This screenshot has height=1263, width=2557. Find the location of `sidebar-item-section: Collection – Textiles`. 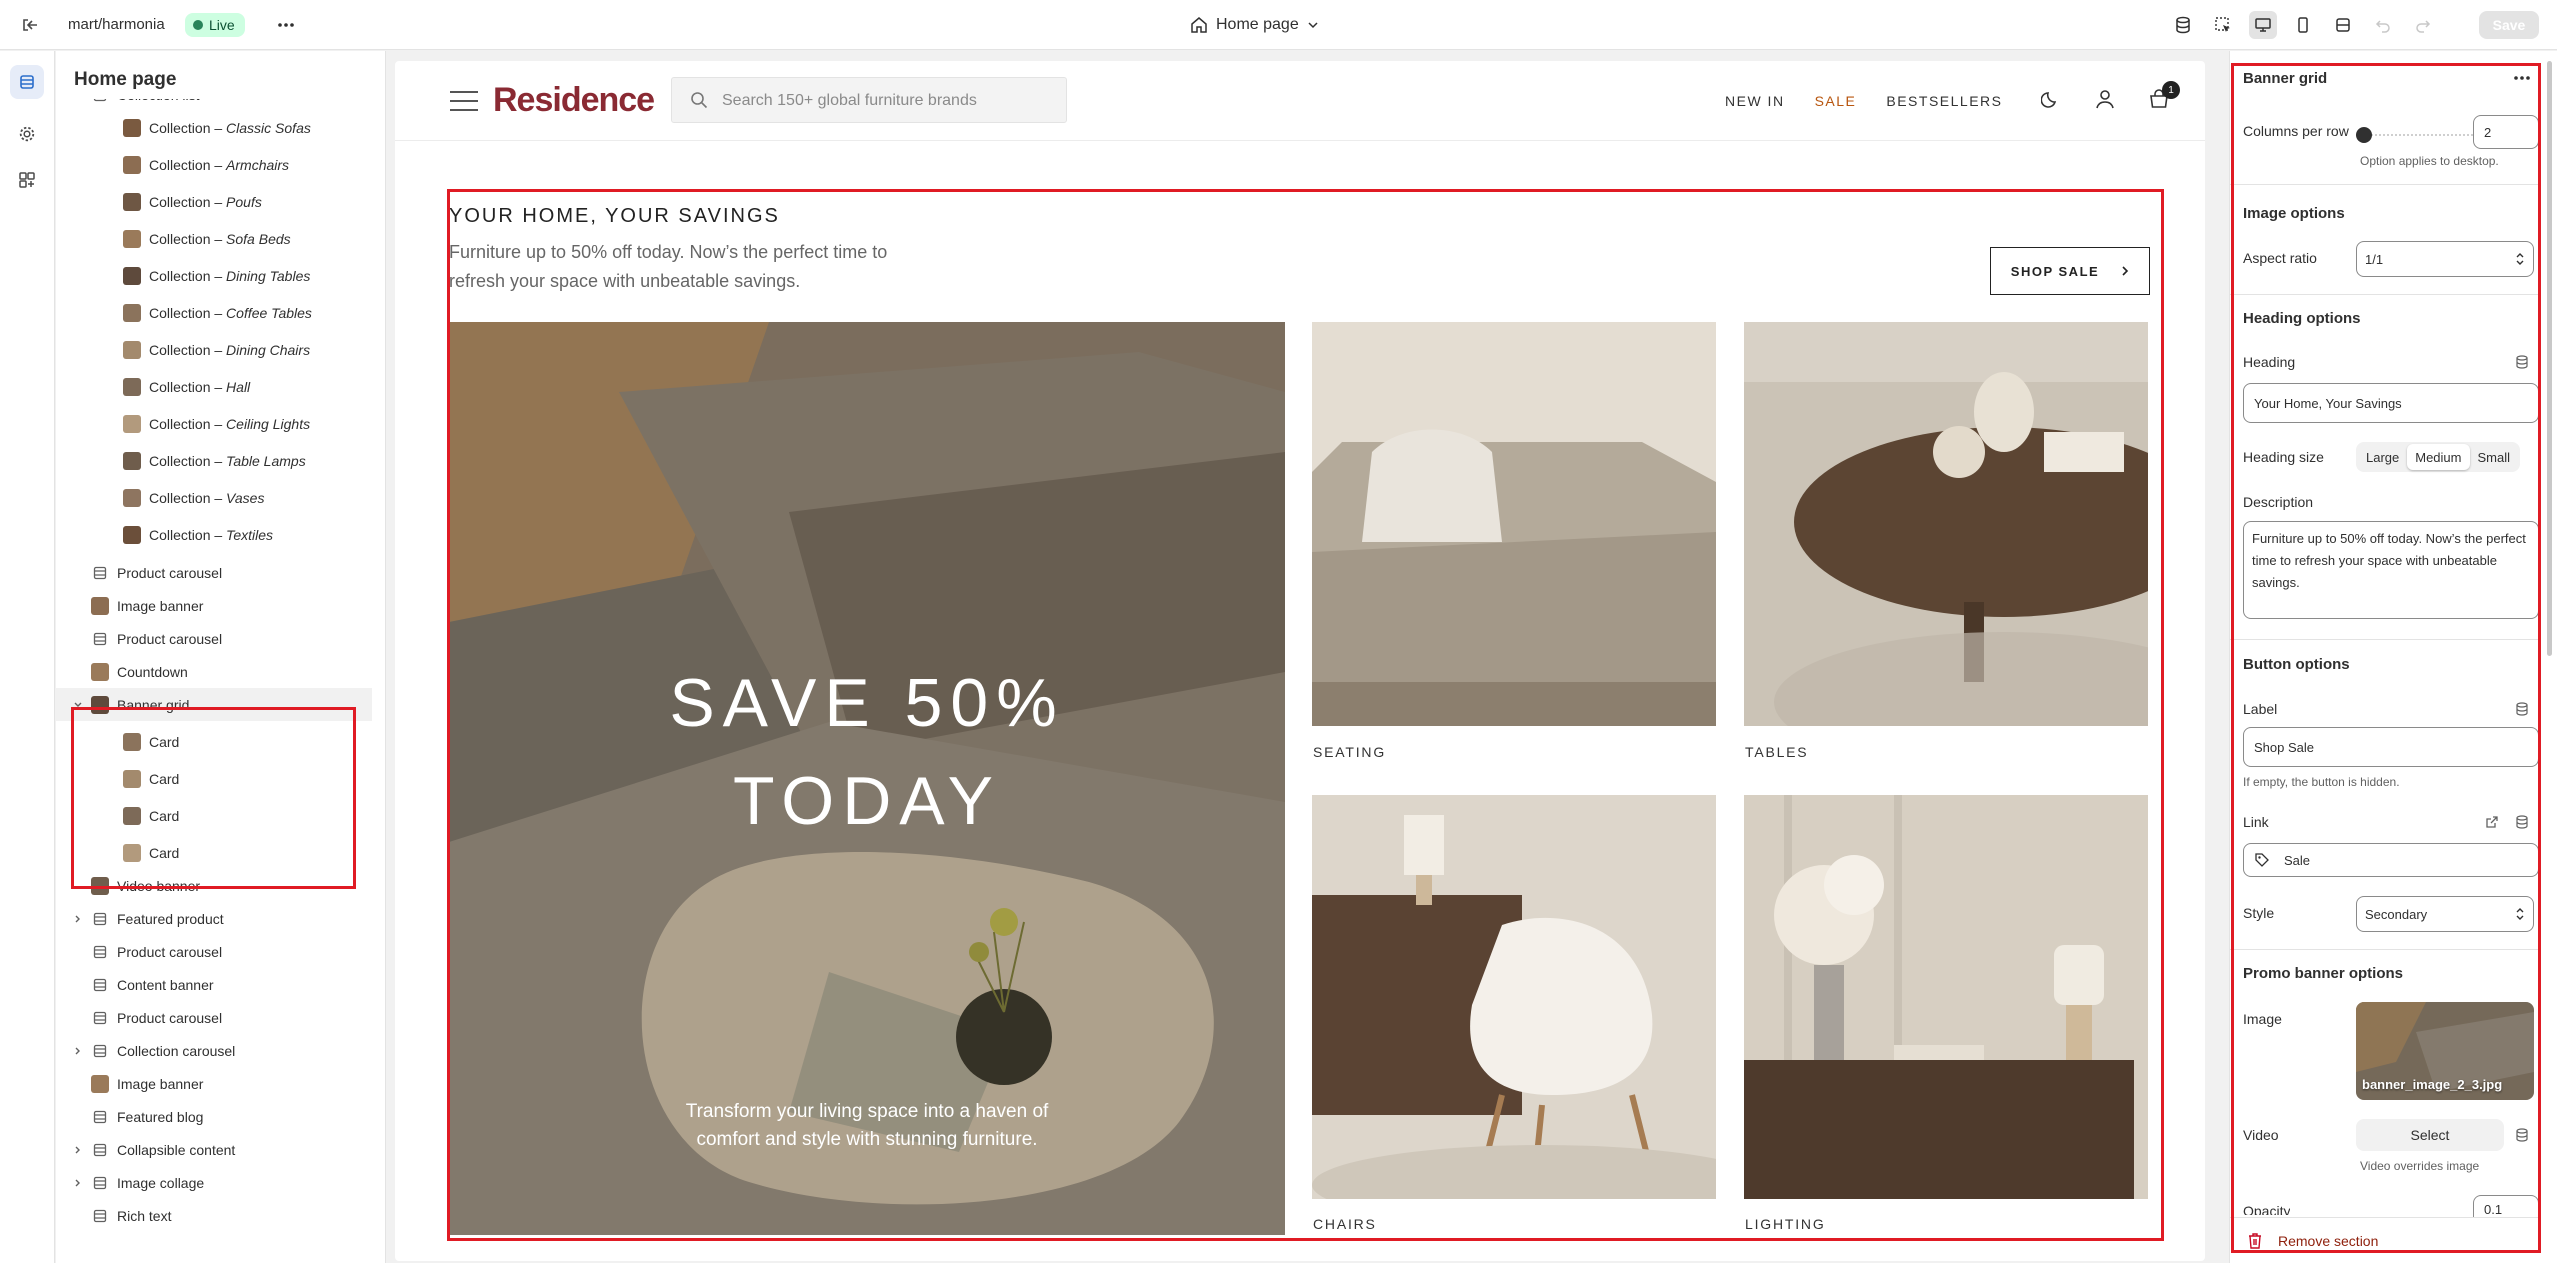

sidebar-item-section: Collection – Textiles is located at coordinates (214, 534).